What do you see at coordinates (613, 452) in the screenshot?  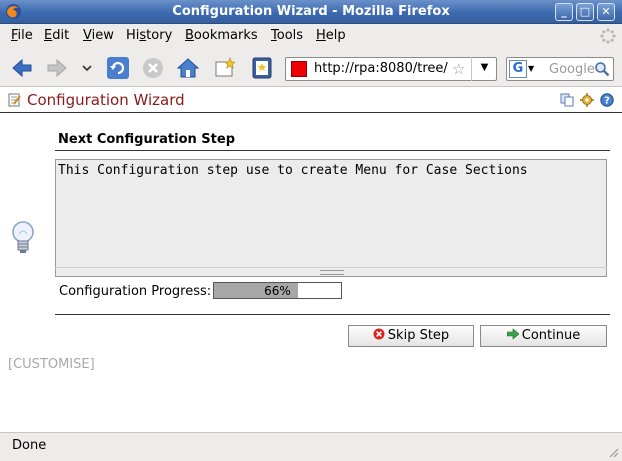 I see `window-resize-grip-icon` at bounding box center [613, 452].